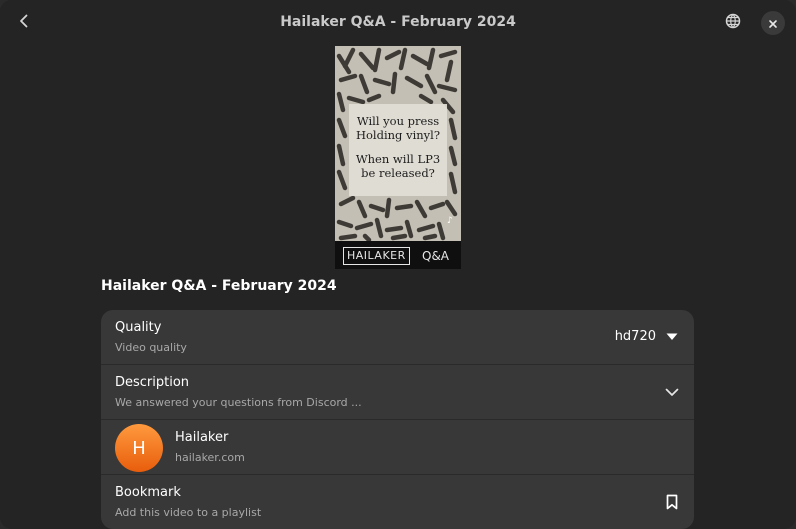  What do you see at coordinates (219, 286) in the screenshot?
I see `video-title: Hailaker Q&A - February 2024` at bounding box center [219, 286].